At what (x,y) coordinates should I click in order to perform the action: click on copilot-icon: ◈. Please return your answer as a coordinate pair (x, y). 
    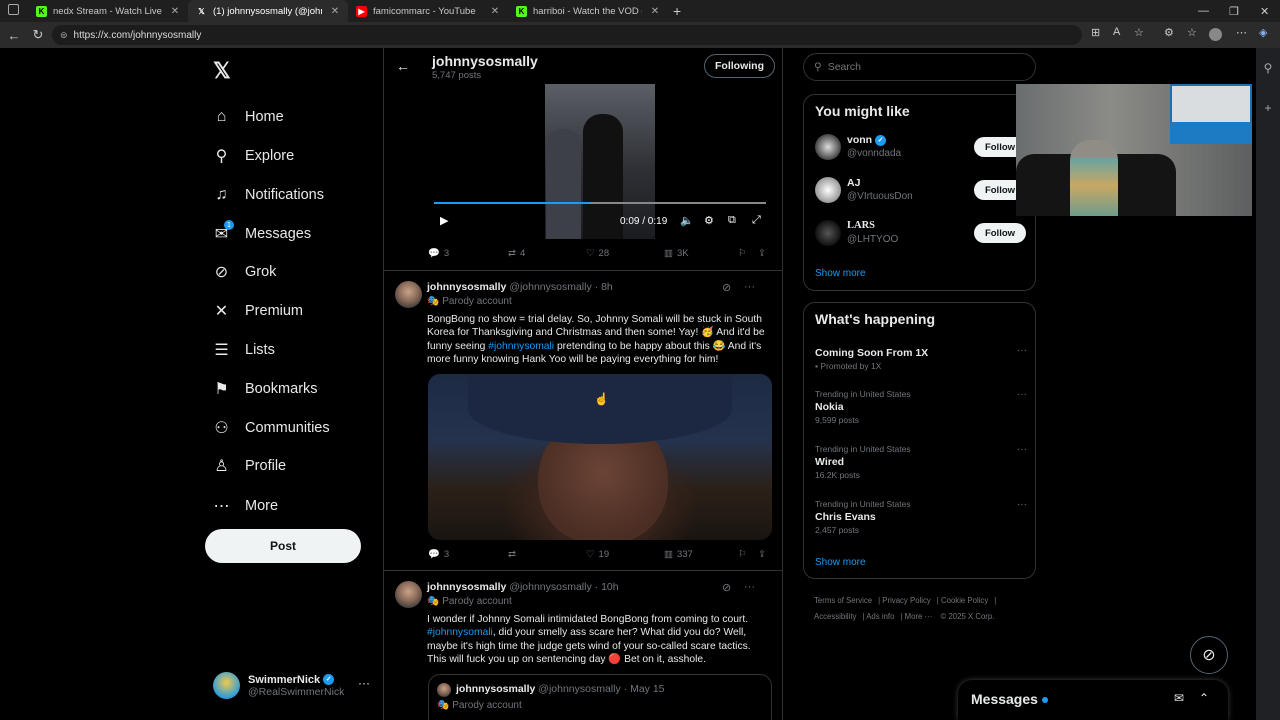
    Looking at the image, I should click on (1263, 32).